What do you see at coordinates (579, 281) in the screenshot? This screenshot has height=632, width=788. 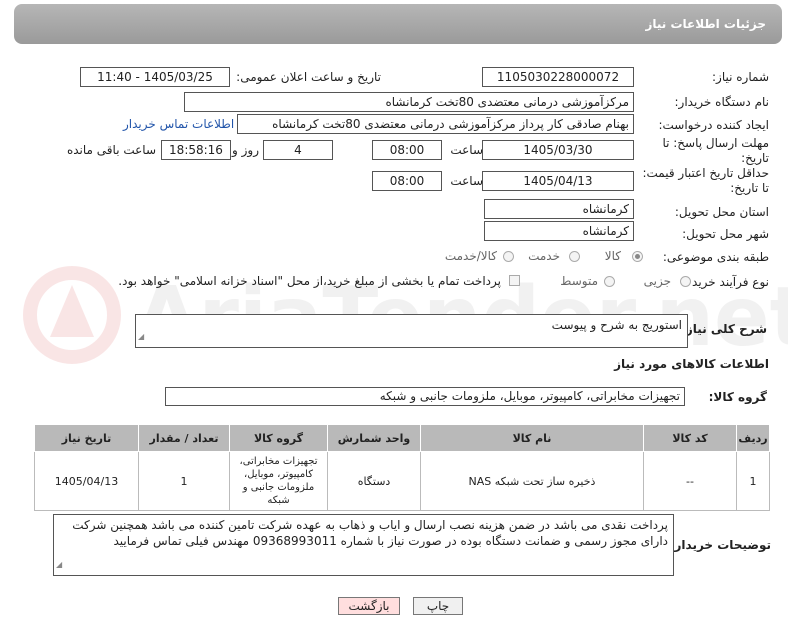 I see `process-option-medium: متوسط` at bounding box center [579, 281].